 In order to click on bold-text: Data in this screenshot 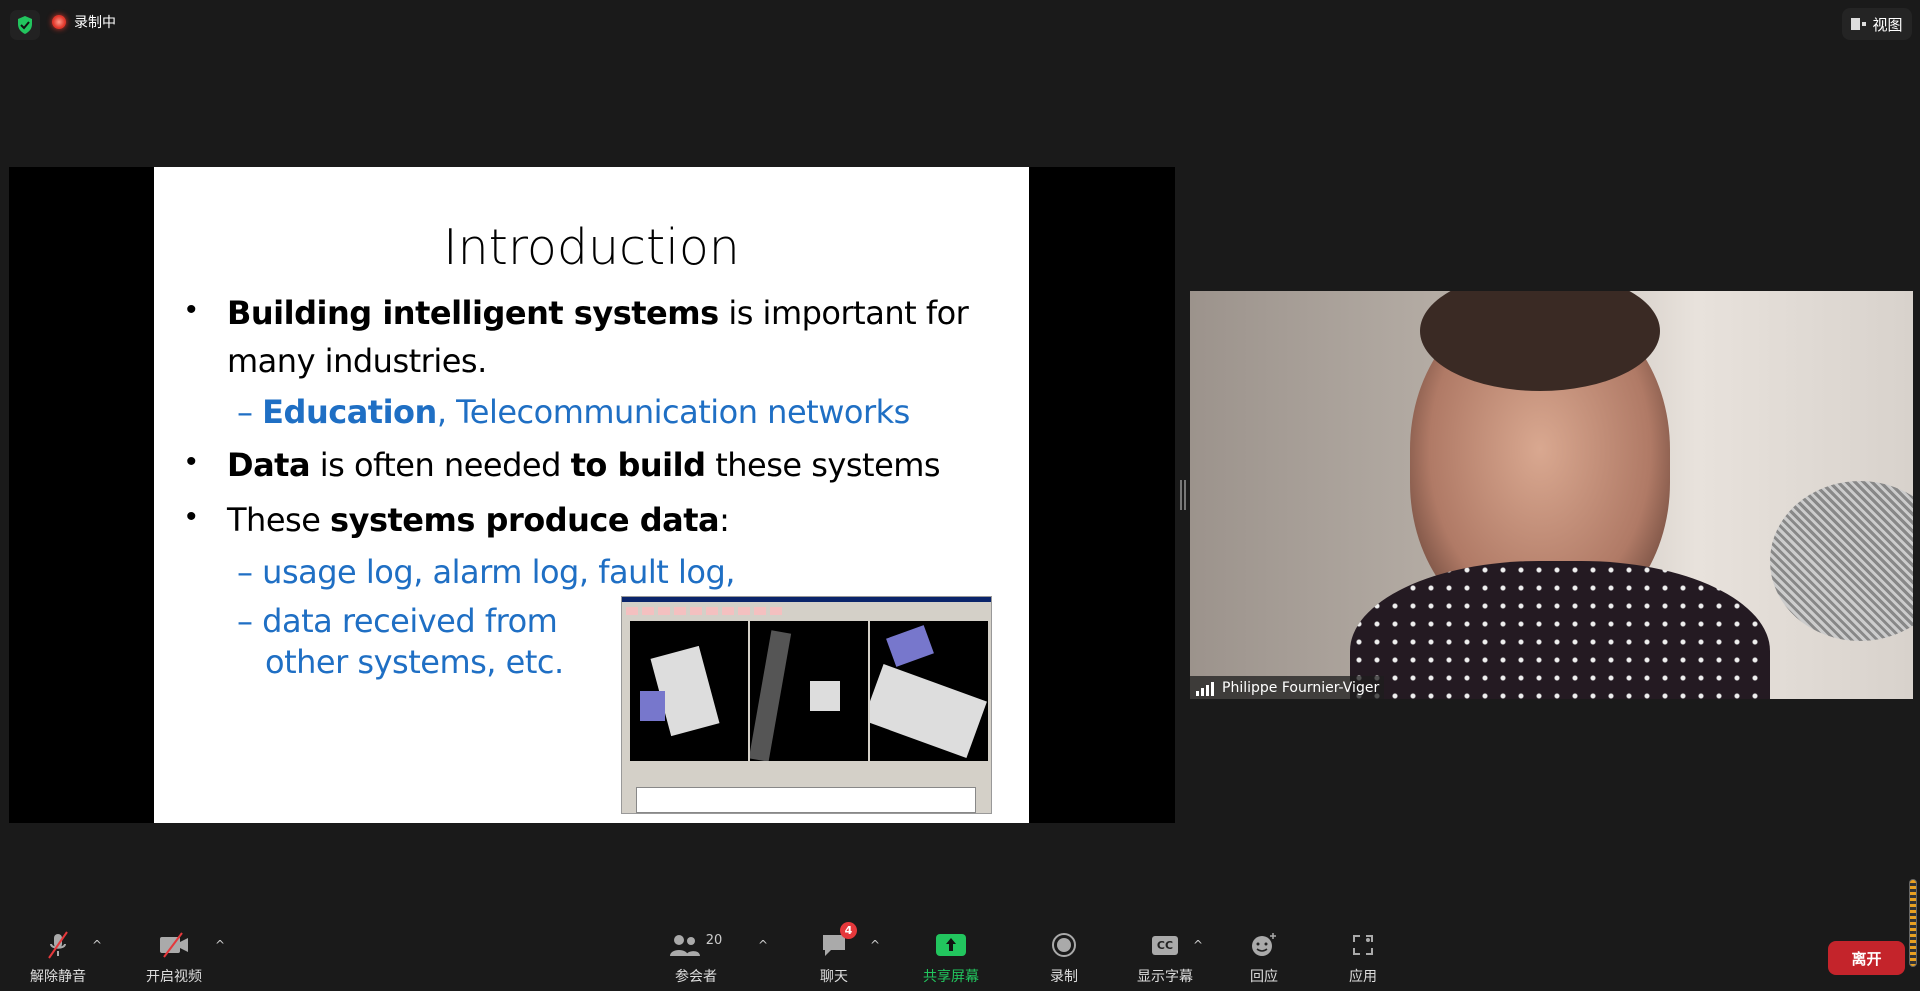, I will do `click(269, 465)`.